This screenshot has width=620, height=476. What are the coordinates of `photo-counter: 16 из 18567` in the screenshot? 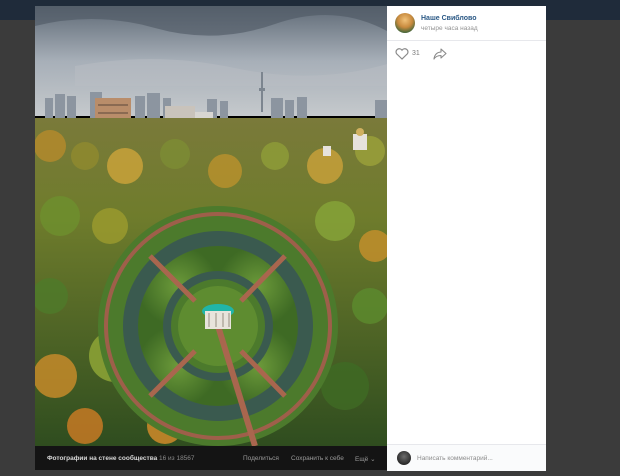 It's located at (177, 458).